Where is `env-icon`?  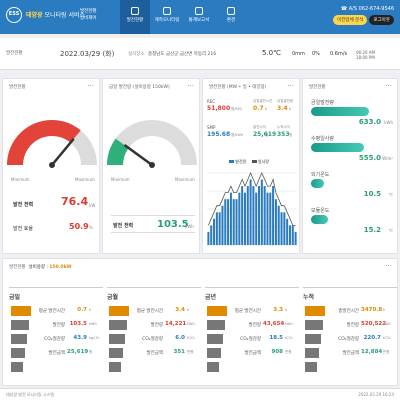
env-icon is located at coordinates (231, 11).